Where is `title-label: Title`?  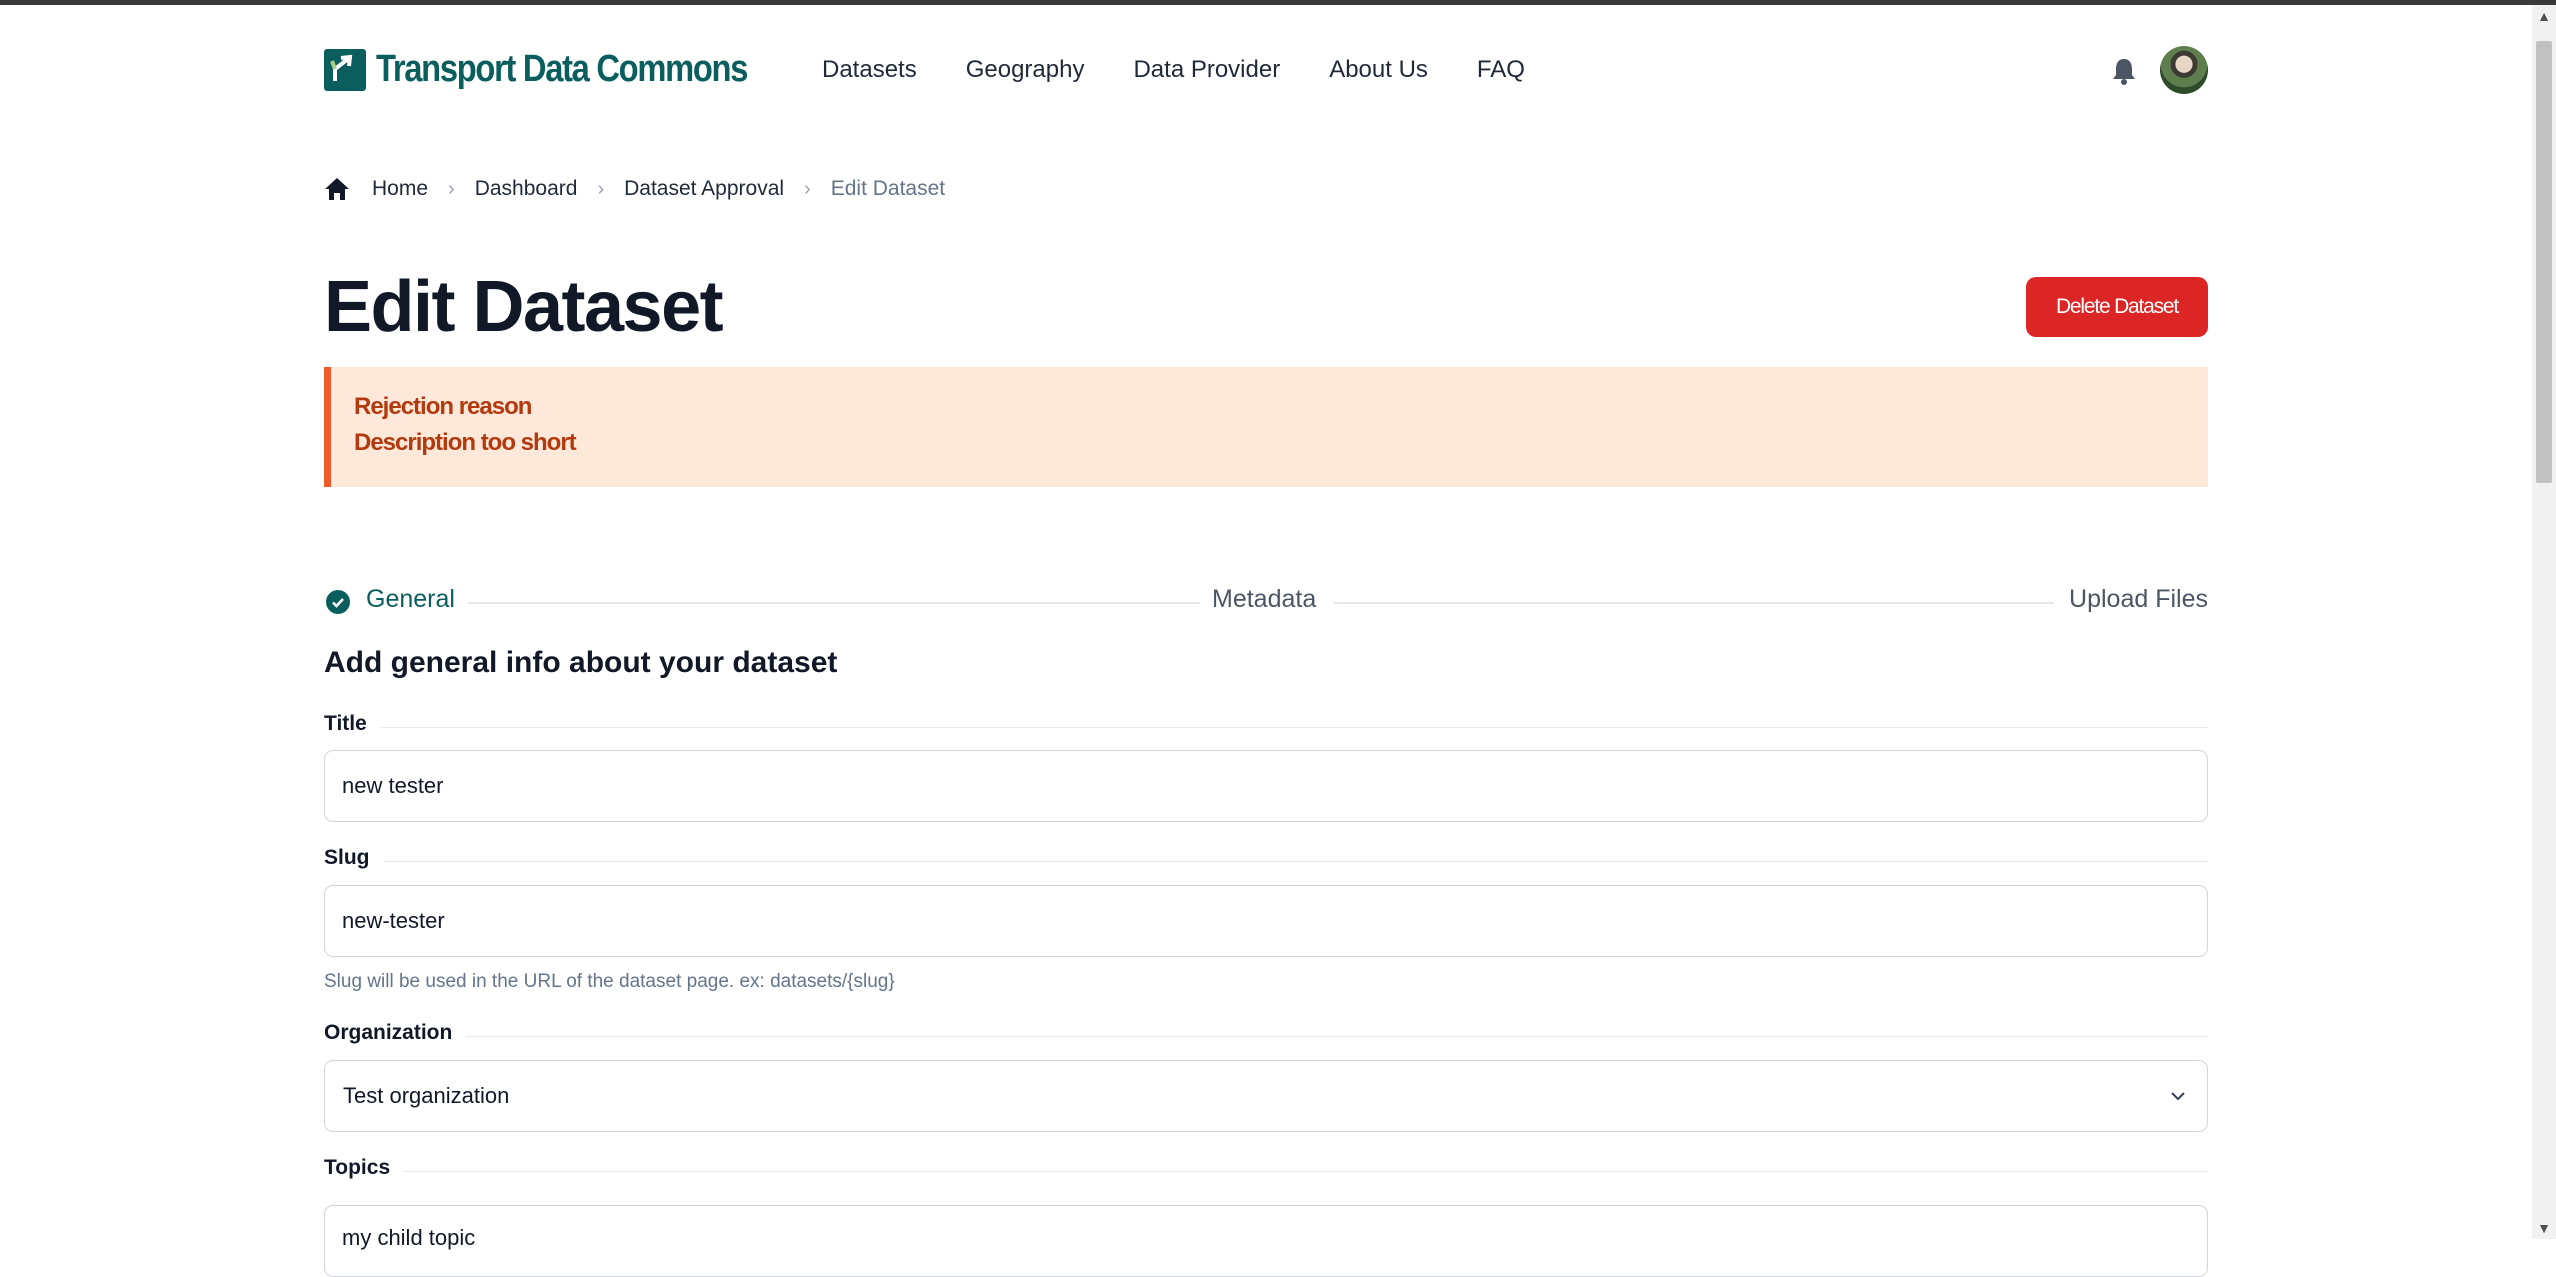
title-label: Title is located at coordinates (352, 724).